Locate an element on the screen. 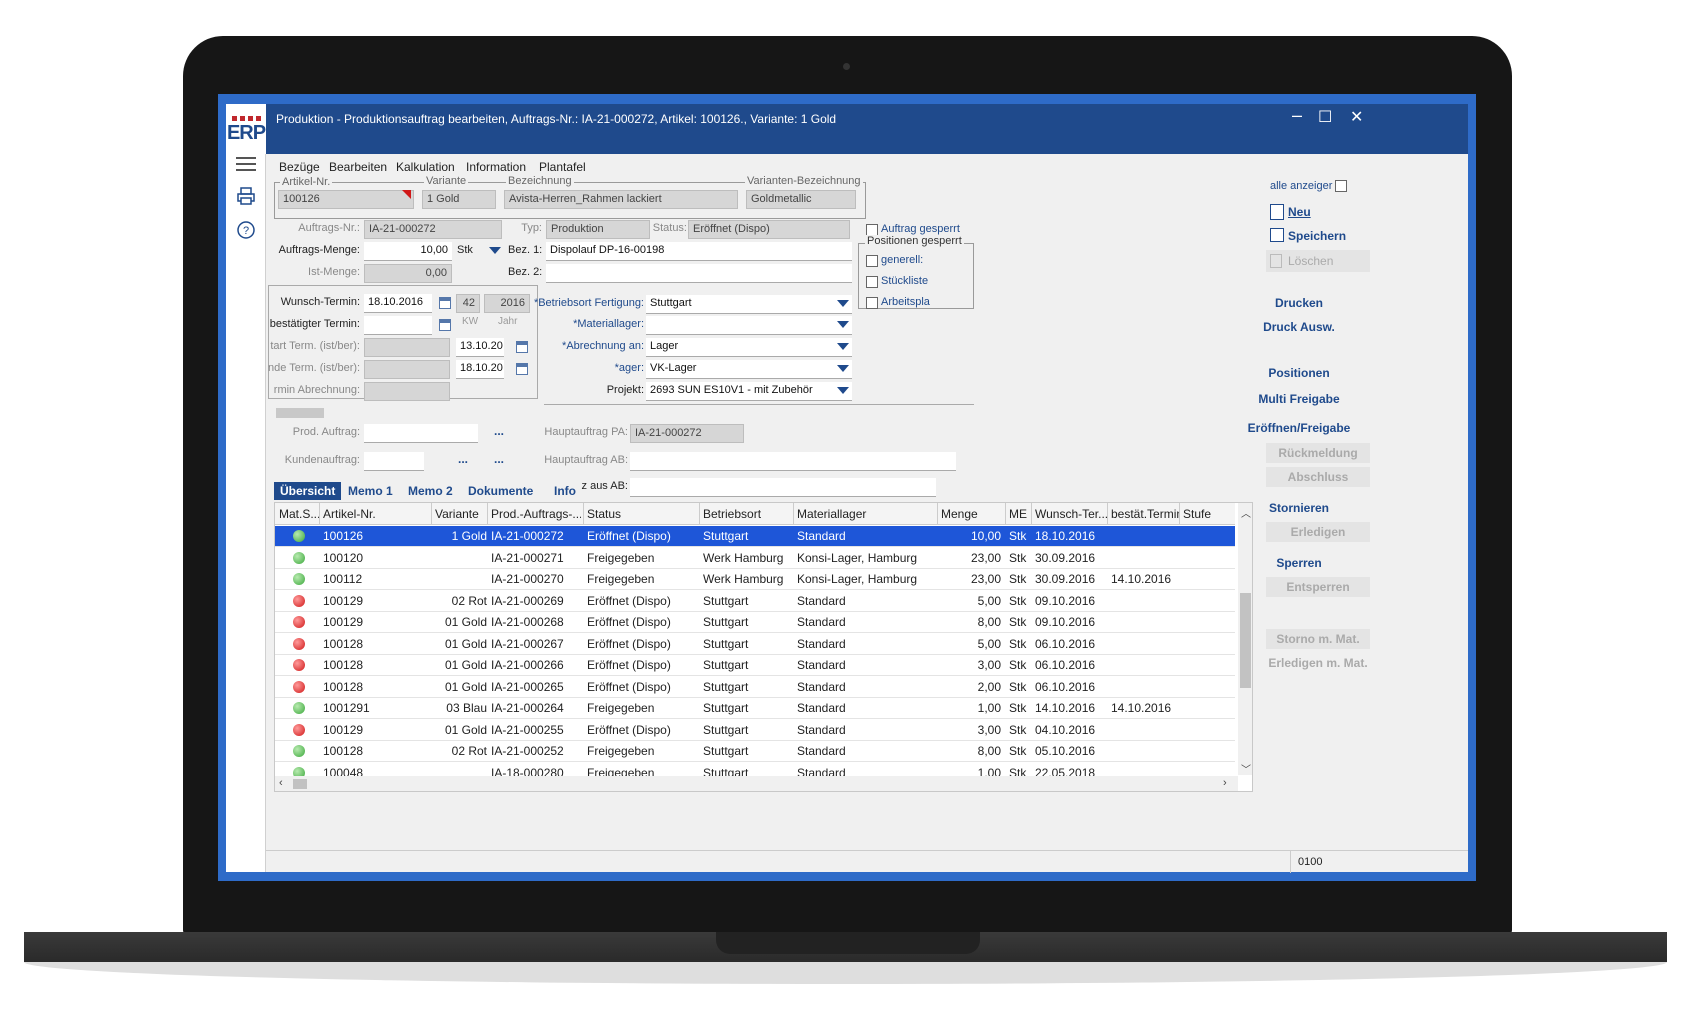 The height and width of the screenshot is (1013, 1687). rueckmeldung-button: Rückmeldung is located at coordinates (1318, 453).